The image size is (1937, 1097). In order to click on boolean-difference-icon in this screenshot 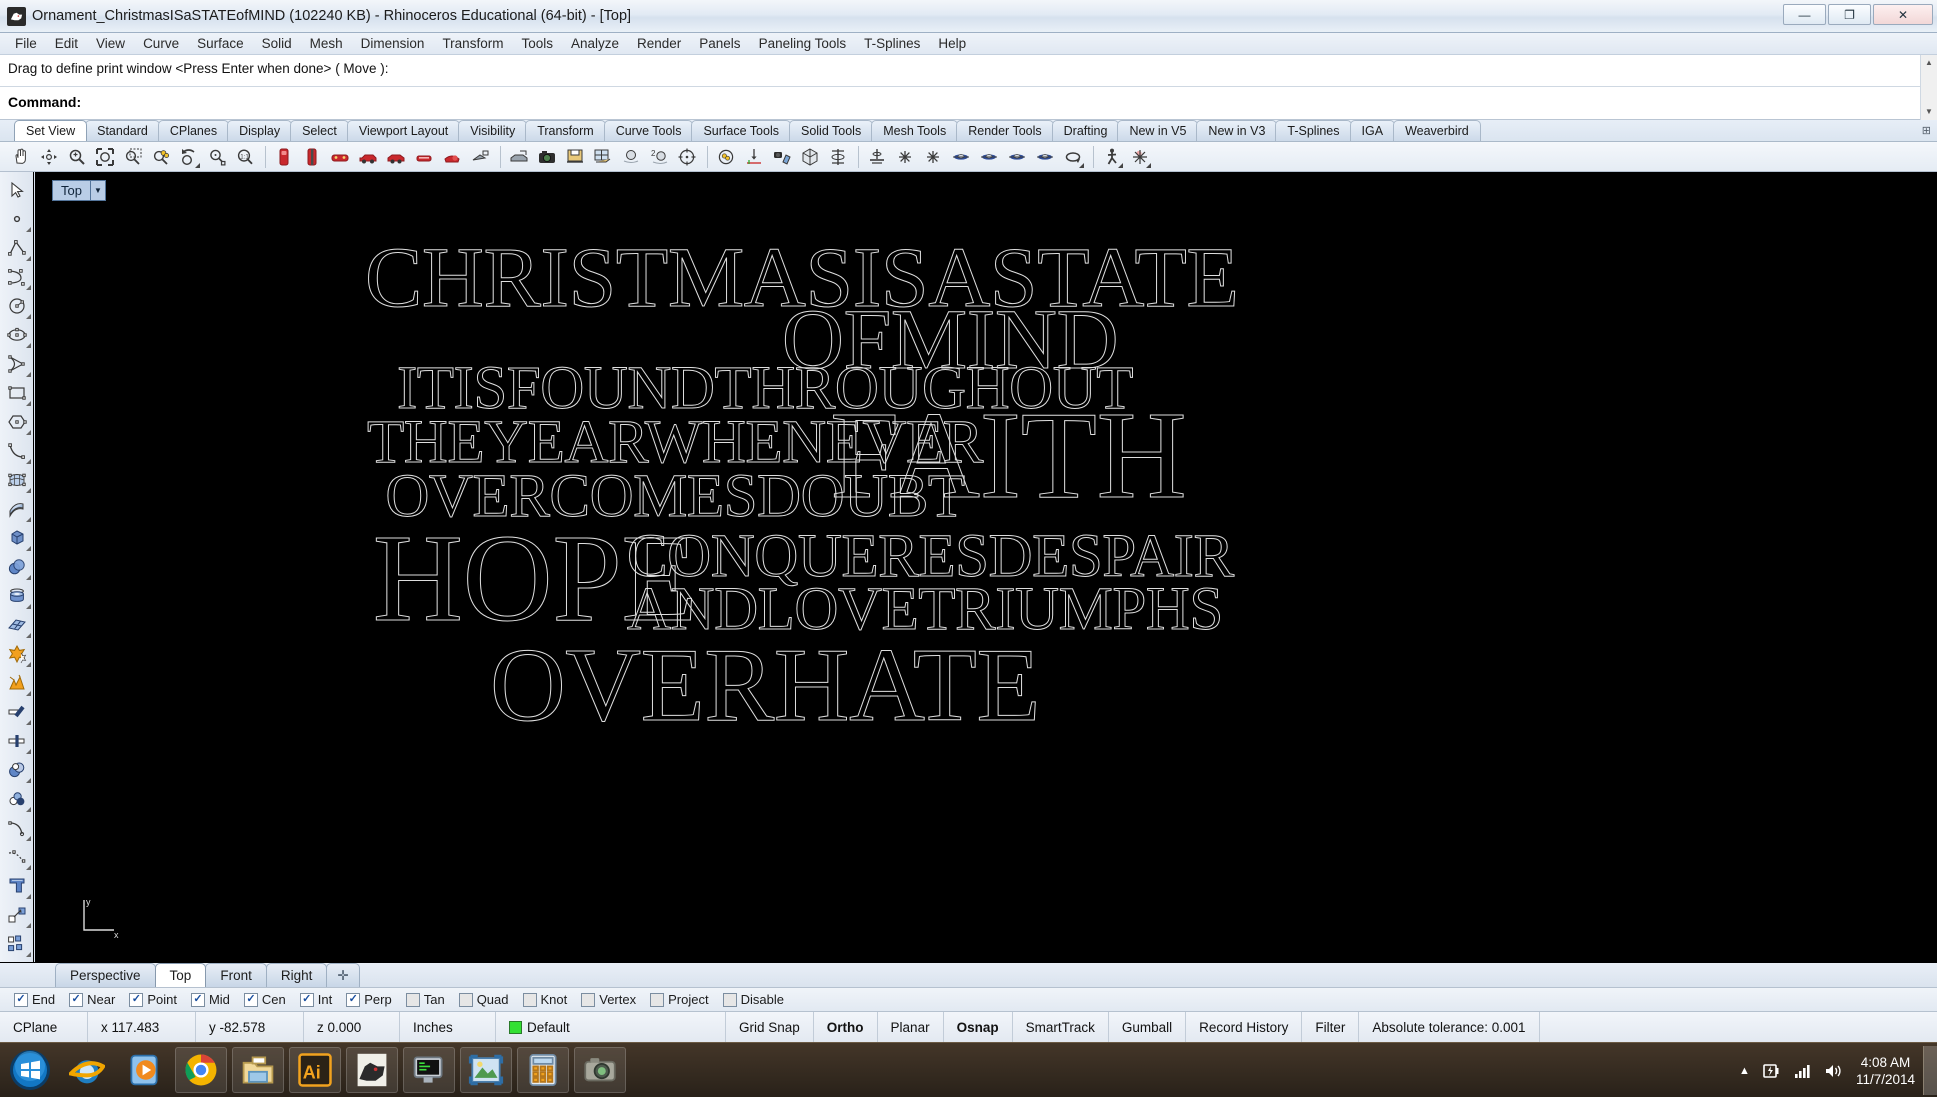, I will do `click(17, 770)`.